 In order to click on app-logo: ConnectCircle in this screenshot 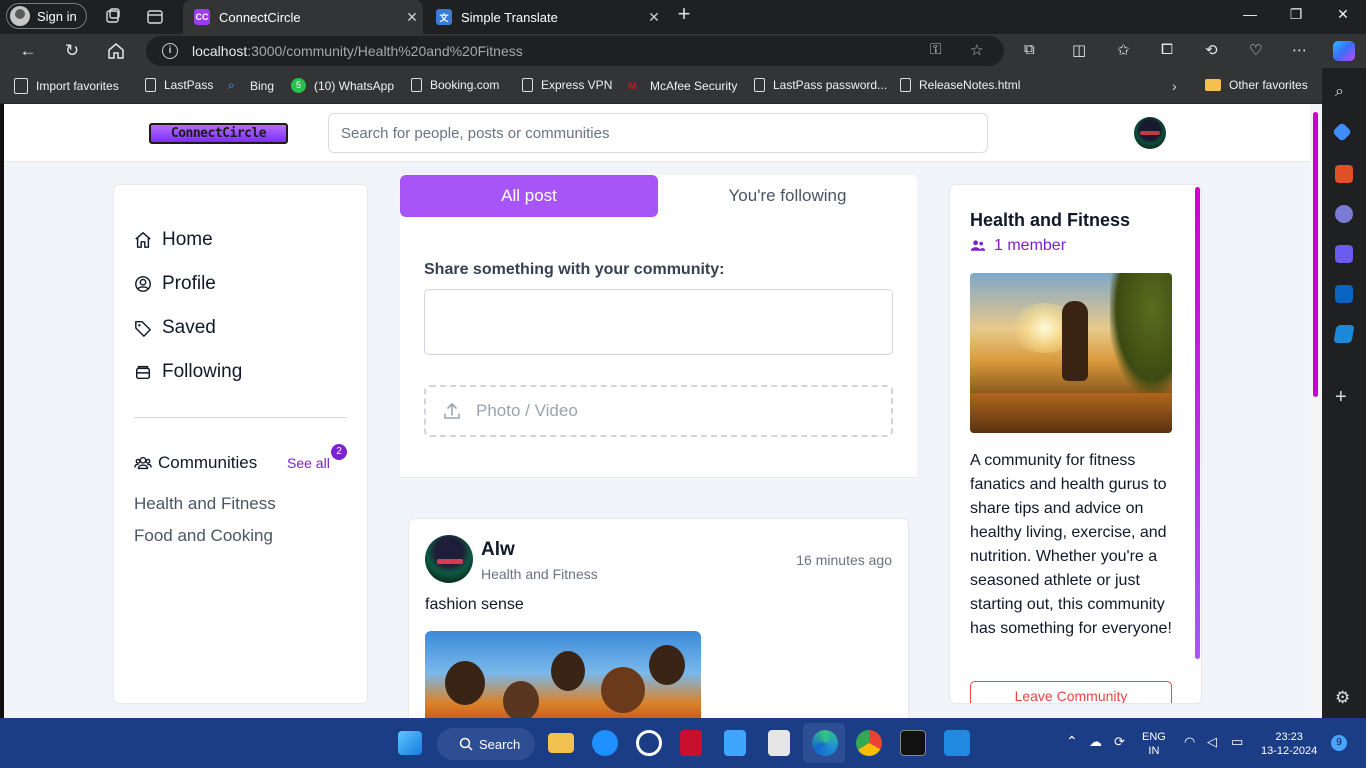, I will do `click(218, 133)`.